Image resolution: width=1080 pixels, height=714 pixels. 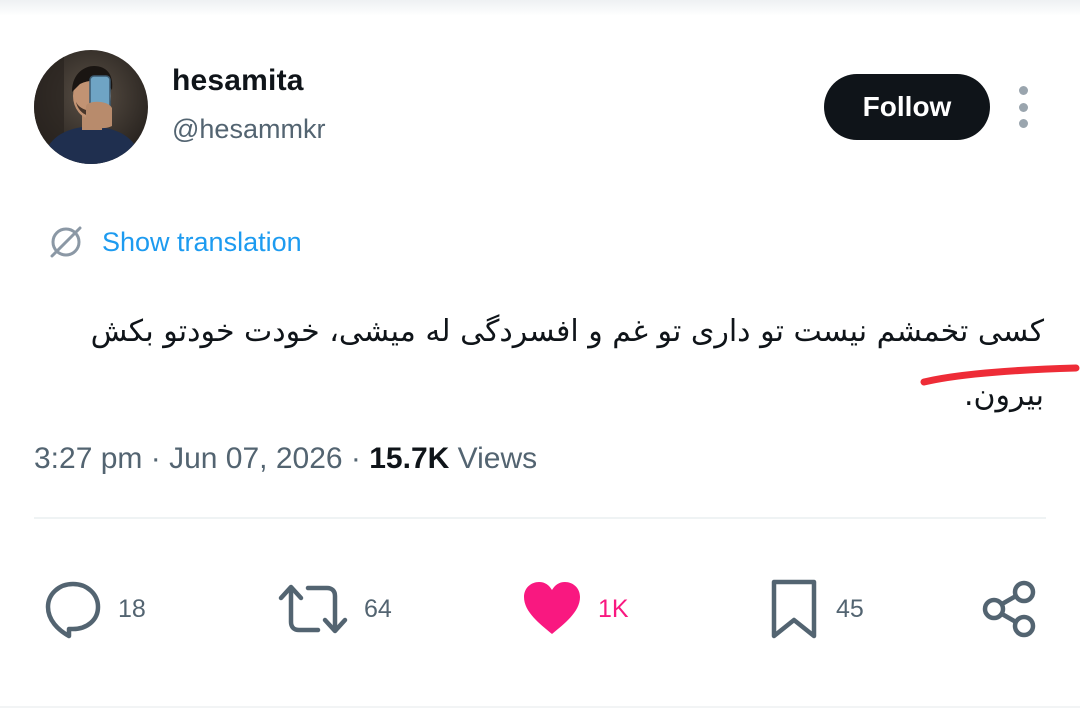 What do you see at coordinates (409, 458) in the screenshot?
I see `views-count: 15.7K` at bounding box center [409, 458].